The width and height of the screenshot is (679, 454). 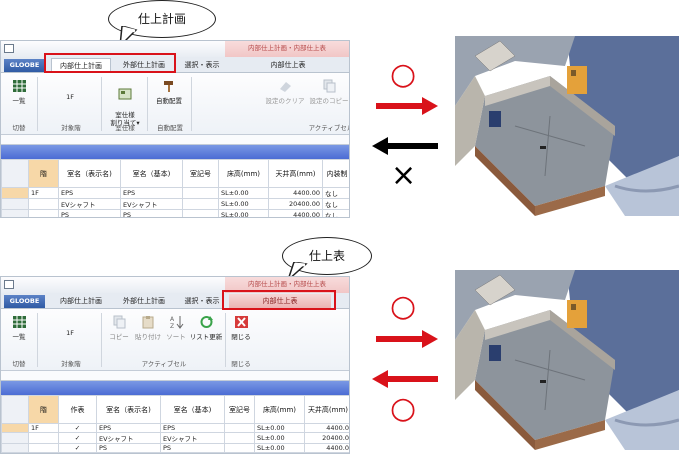 What do you see at coordinates (77, 409) in the screenshot?
I see `col-tabulate: 作表` at bounding box center [77, 409].